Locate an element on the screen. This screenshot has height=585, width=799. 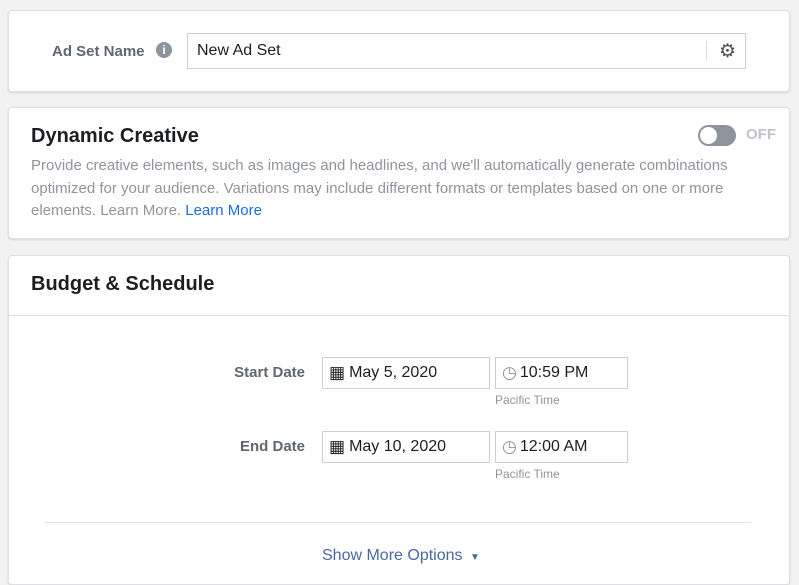
show-more-options-button: Show More Options ▼ is located at coordinates (401, 556).